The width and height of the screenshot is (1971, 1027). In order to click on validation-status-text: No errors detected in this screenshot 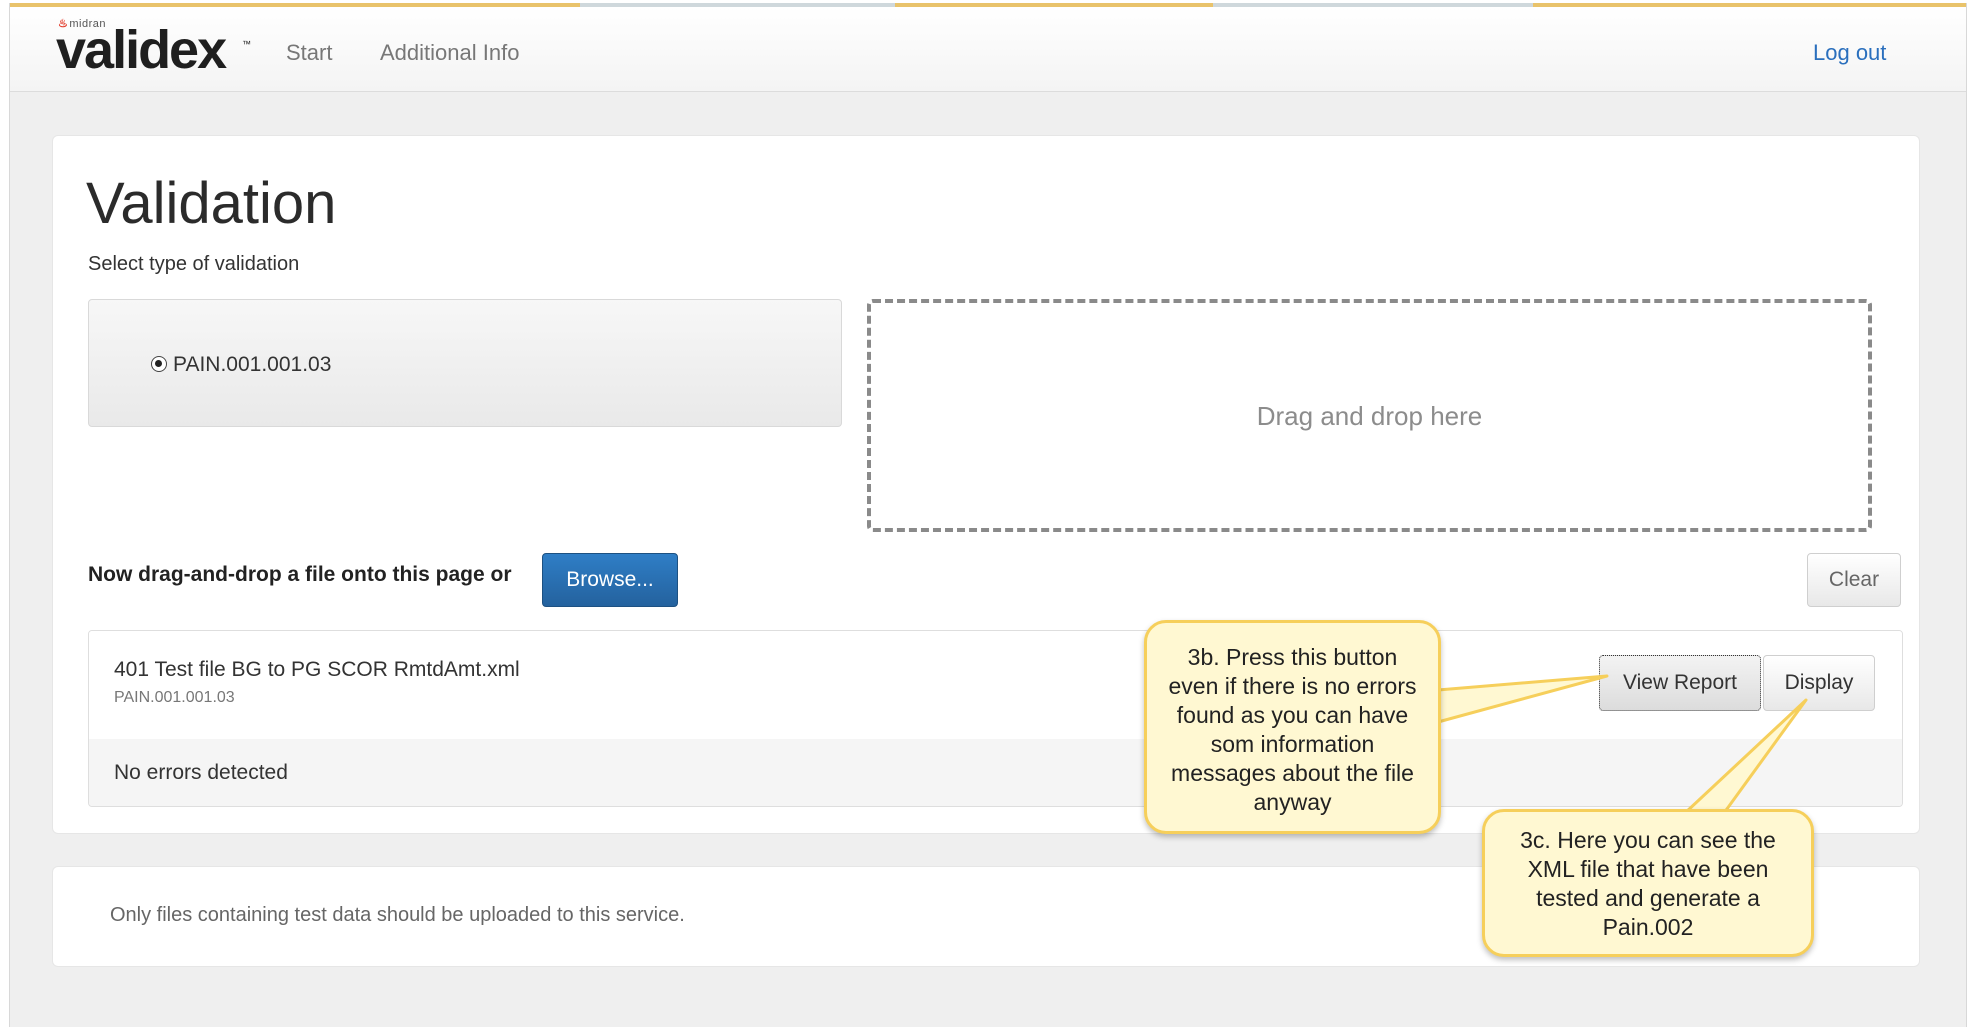, I will do `click(201, 772)`.